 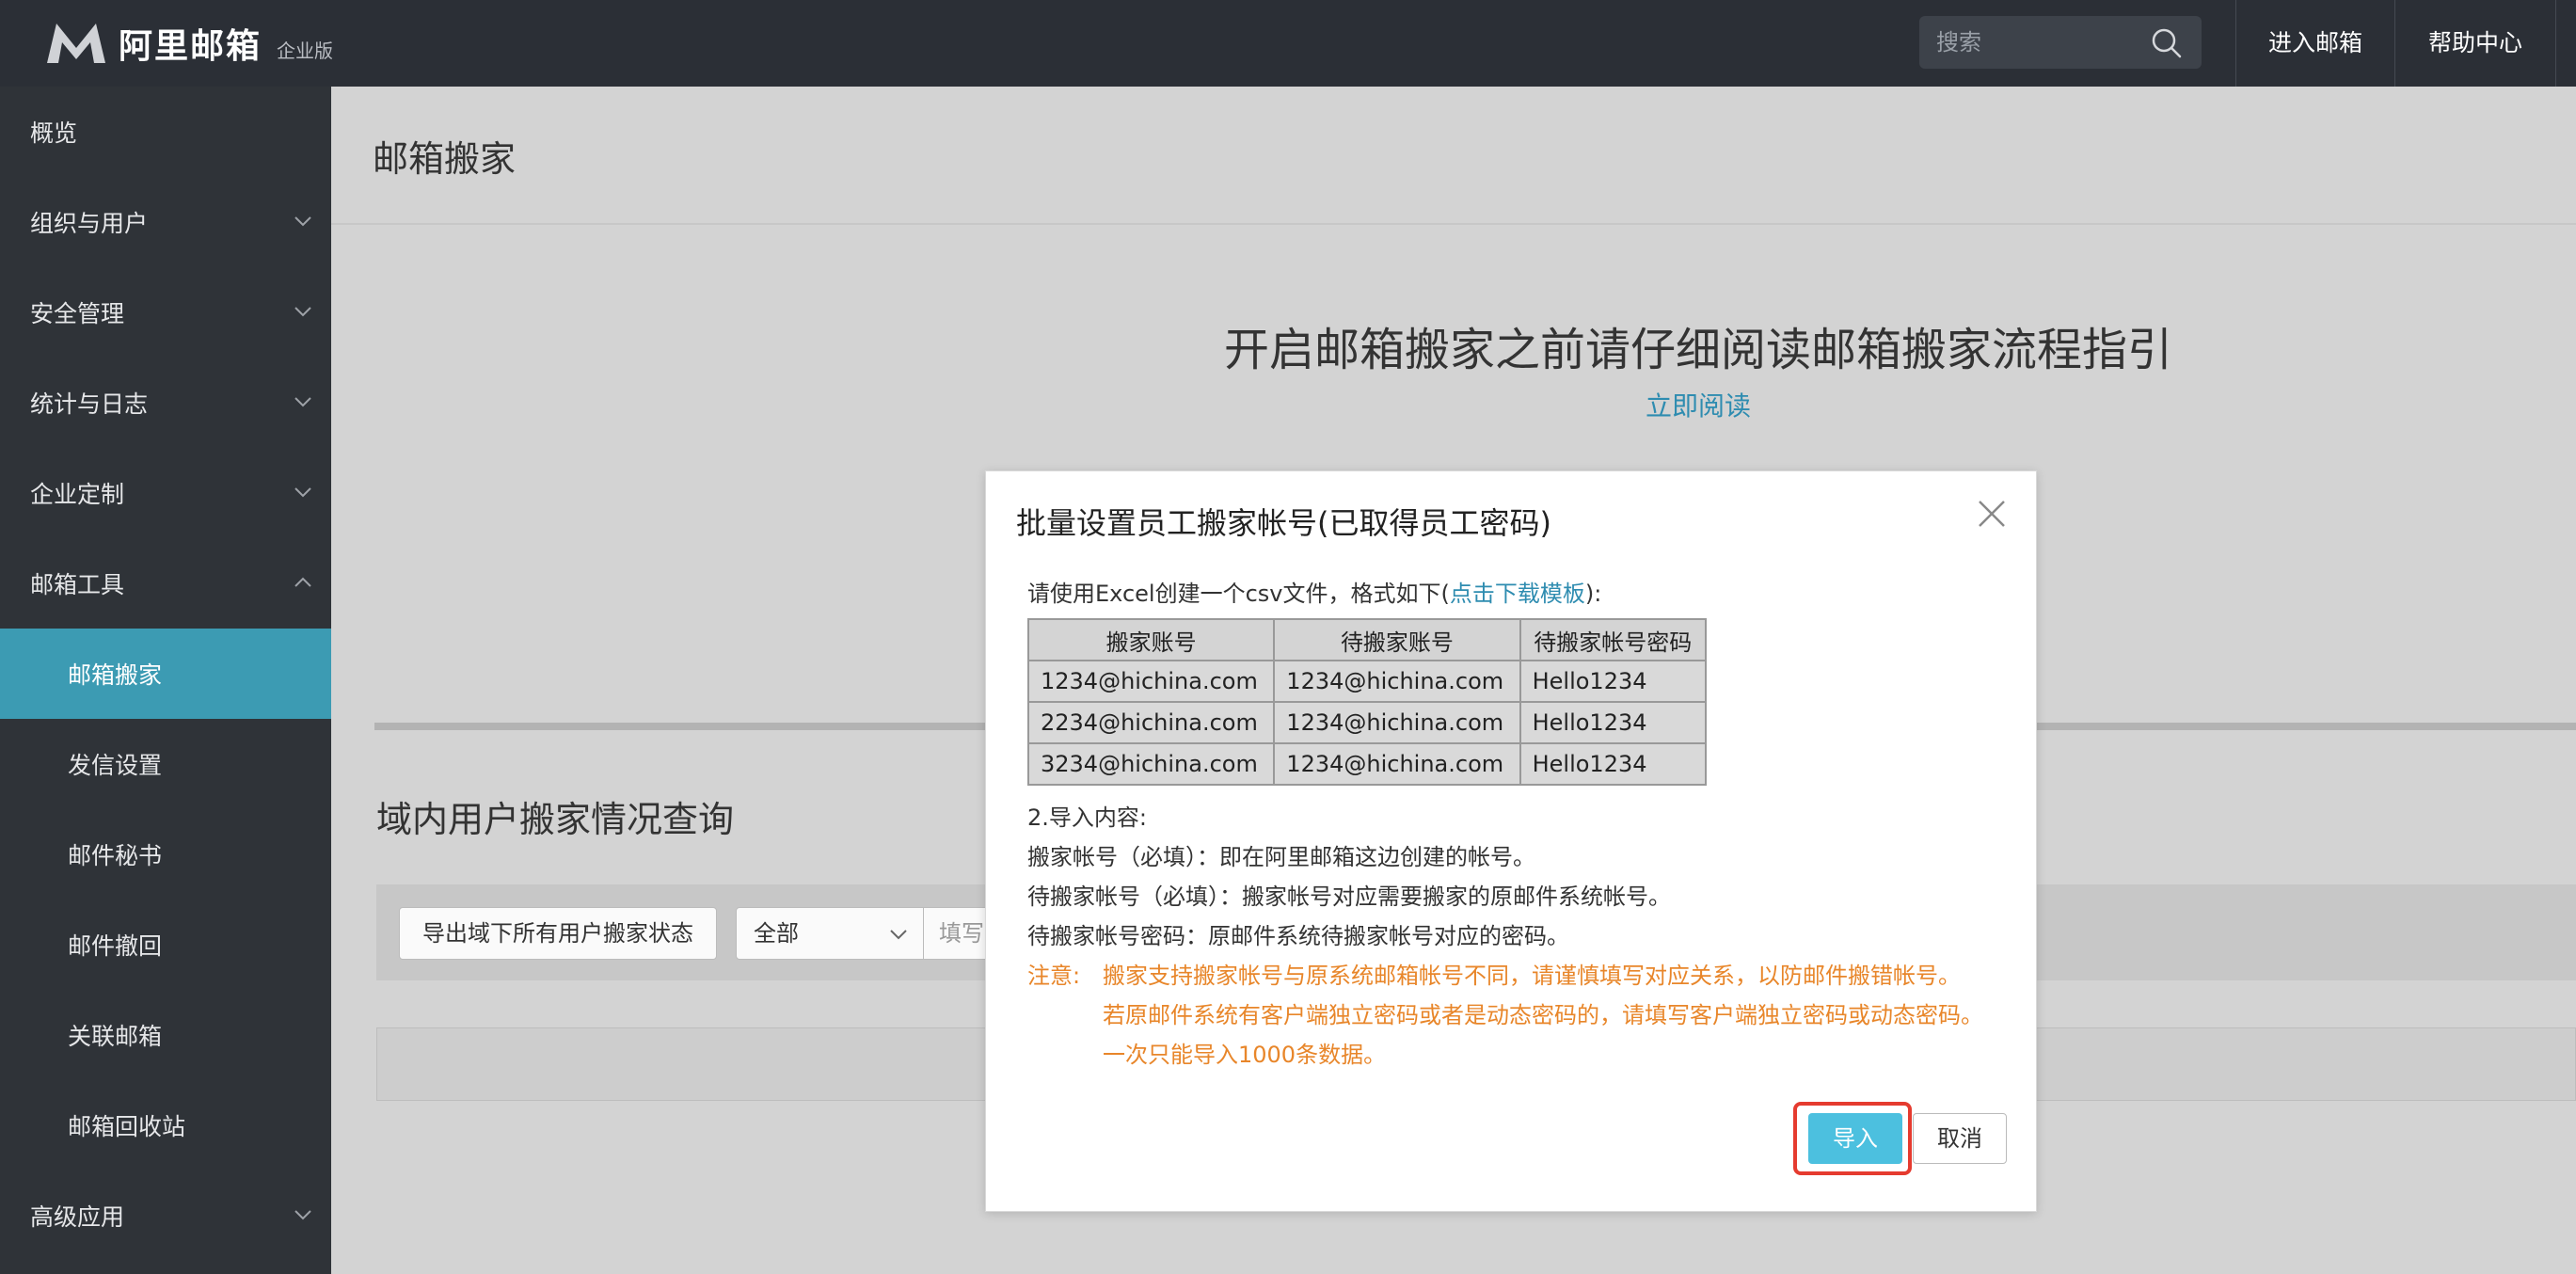 I want to click on export-status-button: 导出域下所有用户搬家状态, so click(x=558, y=933).